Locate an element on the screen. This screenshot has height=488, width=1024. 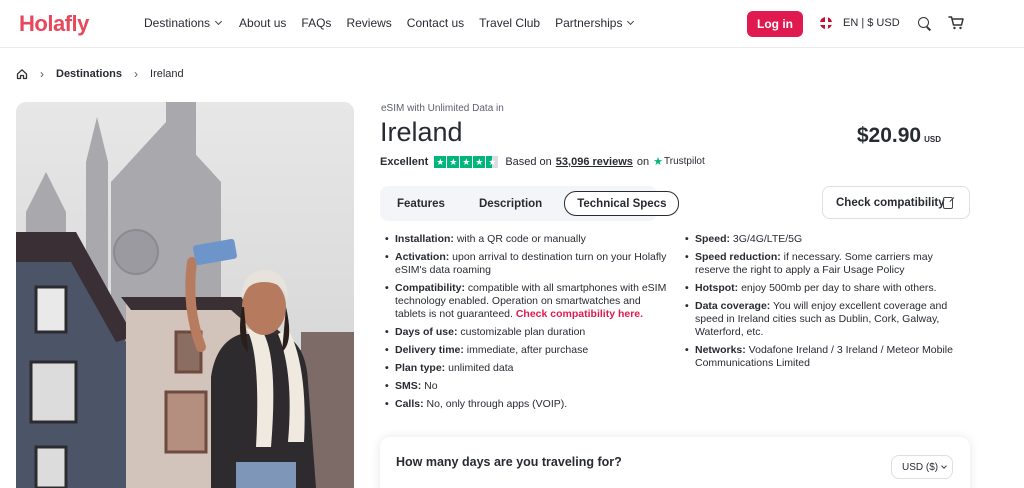
spec-days-of-use: Days of use: customizable plan duration is located at coordinates (526, 332).